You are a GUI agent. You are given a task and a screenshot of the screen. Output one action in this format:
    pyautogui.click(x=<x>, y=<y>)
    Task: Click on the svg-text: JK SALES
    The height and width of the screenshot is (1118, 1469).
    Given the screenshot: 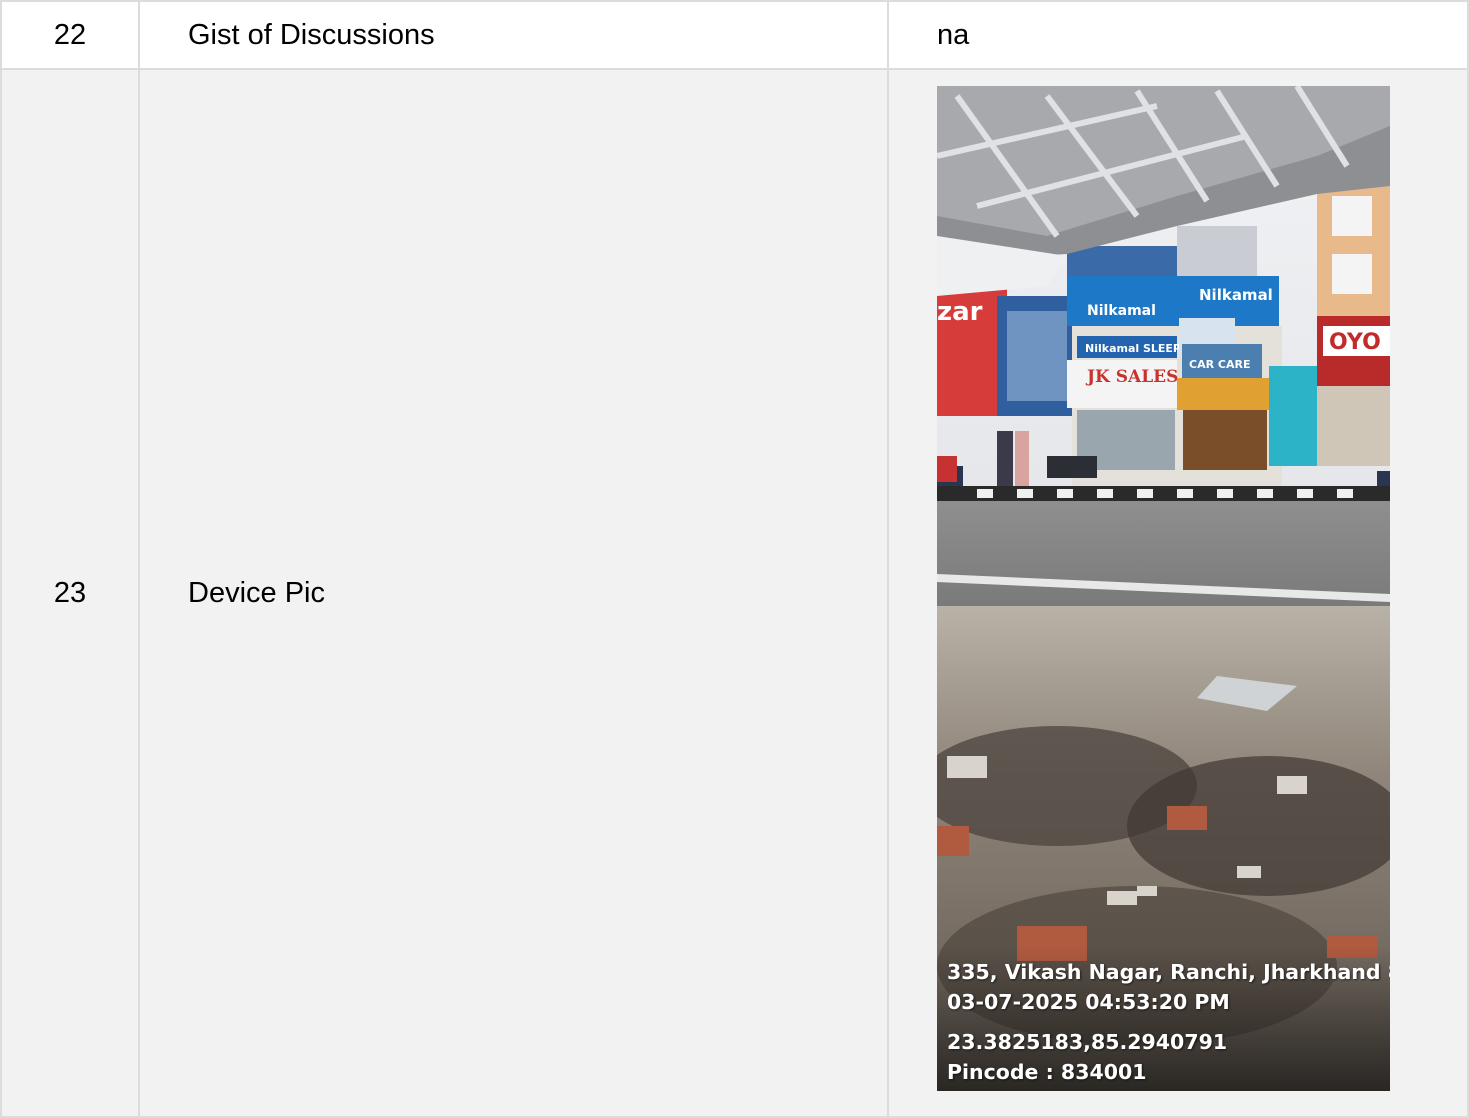 What is the action you would take?
    pyautogui.click(x=1131, y=377)
    